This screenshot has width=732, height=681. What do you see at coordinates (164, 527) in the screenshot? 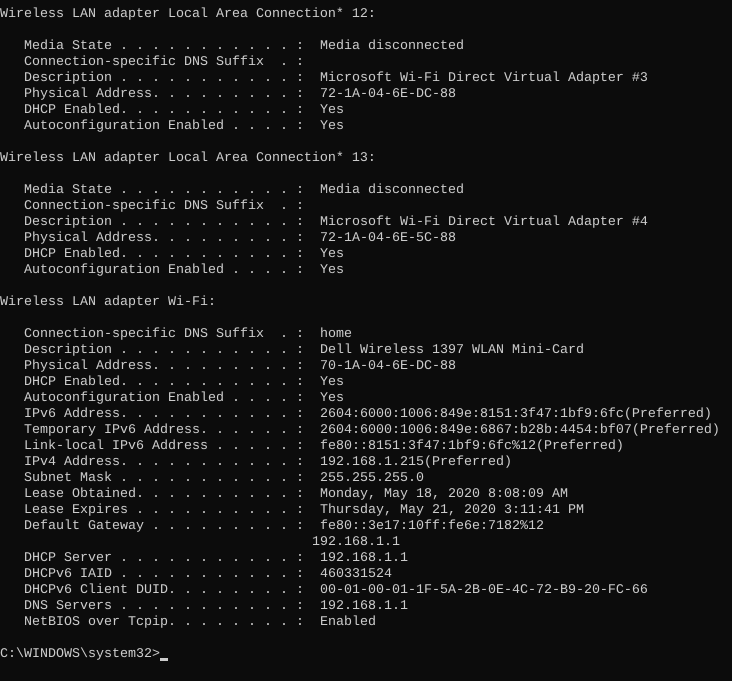
I see `property-label: Default Gateway . . . . . . . . . :` at bounding box center [164, 527].